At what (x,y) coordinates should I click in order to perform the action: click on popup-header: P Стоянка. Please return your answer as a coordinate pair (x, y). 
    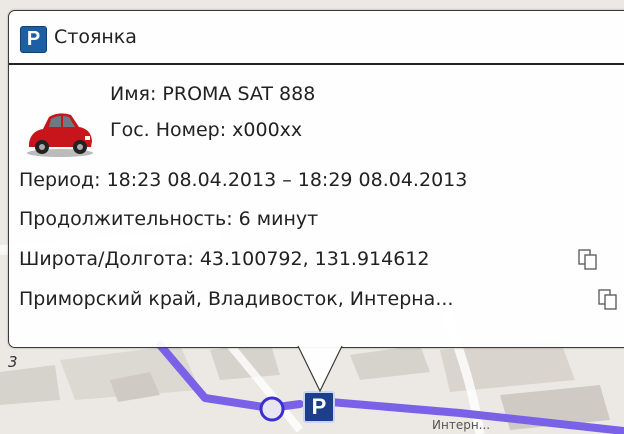
    Looking at the image, I should click on (316, 38).